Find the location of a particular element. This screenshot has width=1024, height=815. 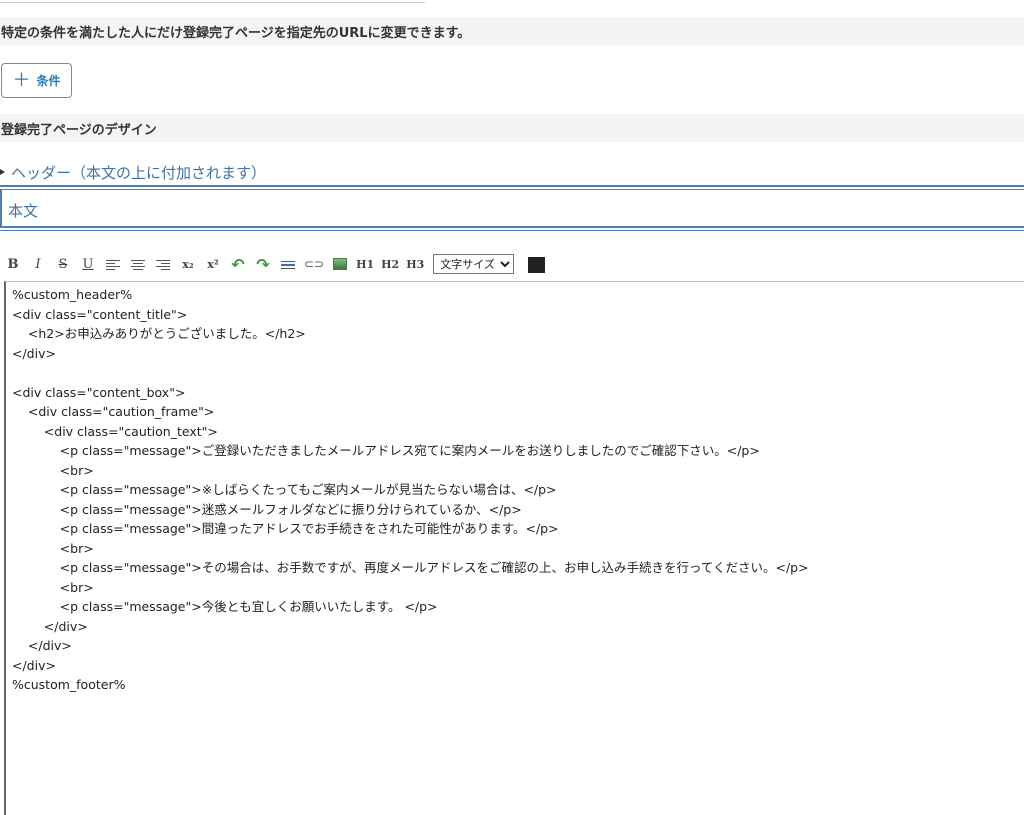

editor-line: %custom_header% is located at coordinates (72, 294).